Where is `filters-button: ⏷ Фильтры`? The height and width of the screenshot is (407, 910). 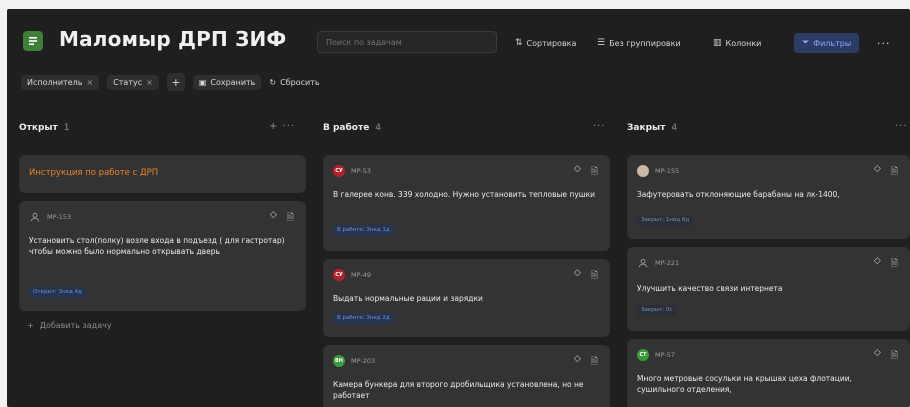
filters-button: ⏷ Фильтры is located at coordinates (827, 43).